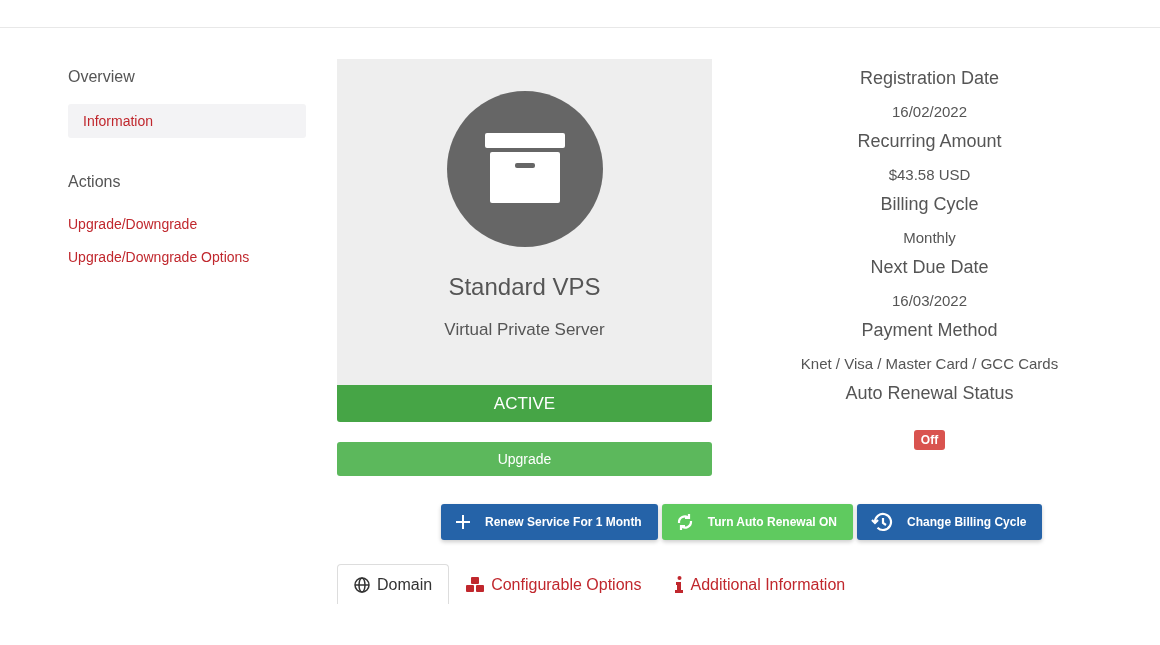 The width and height of the screenshot is (1160, 645). What do you see at coordinates (102, 77) in the screenshot?
I see `sidebar-heading: Overview` at bounding box center [102, 77].